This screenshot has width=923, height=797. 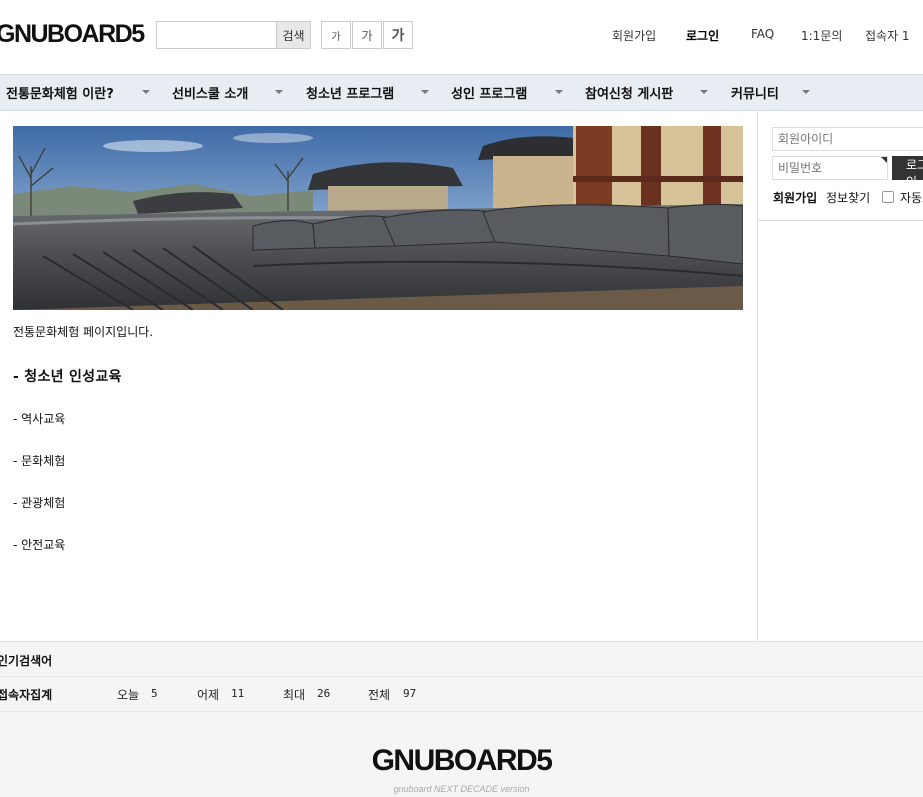 I want to click on login-box: 로그인 회원가입 정보찾기 자동로그인, so click(x=840, y=166).